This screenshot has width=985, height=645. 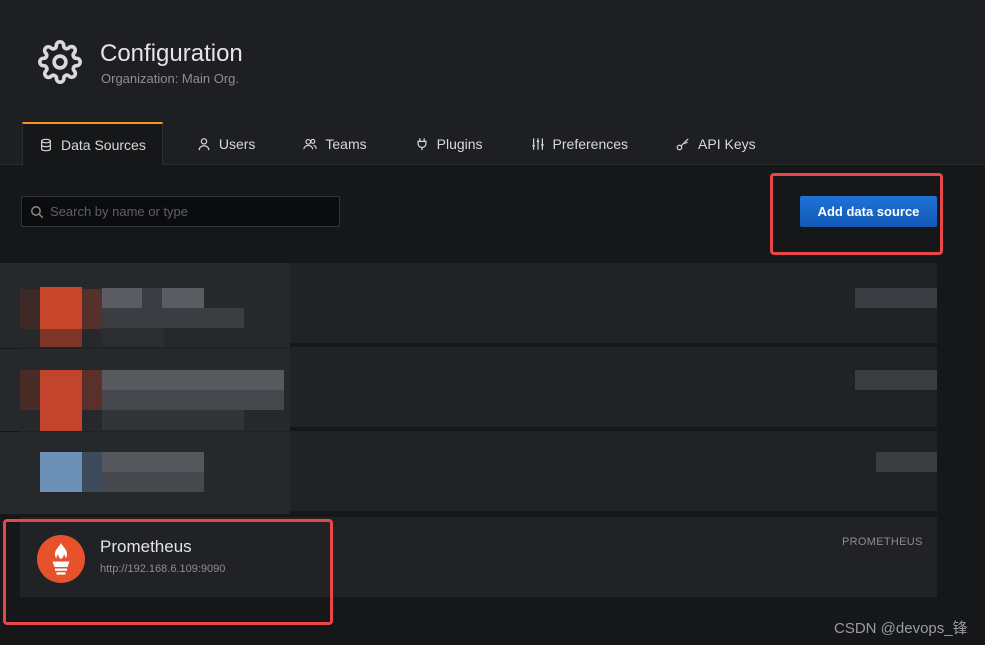 What do you see at coordinates (727, 143) in the screenshot?
I see `tab-label: API Keys` at bounding box center [727, 143].